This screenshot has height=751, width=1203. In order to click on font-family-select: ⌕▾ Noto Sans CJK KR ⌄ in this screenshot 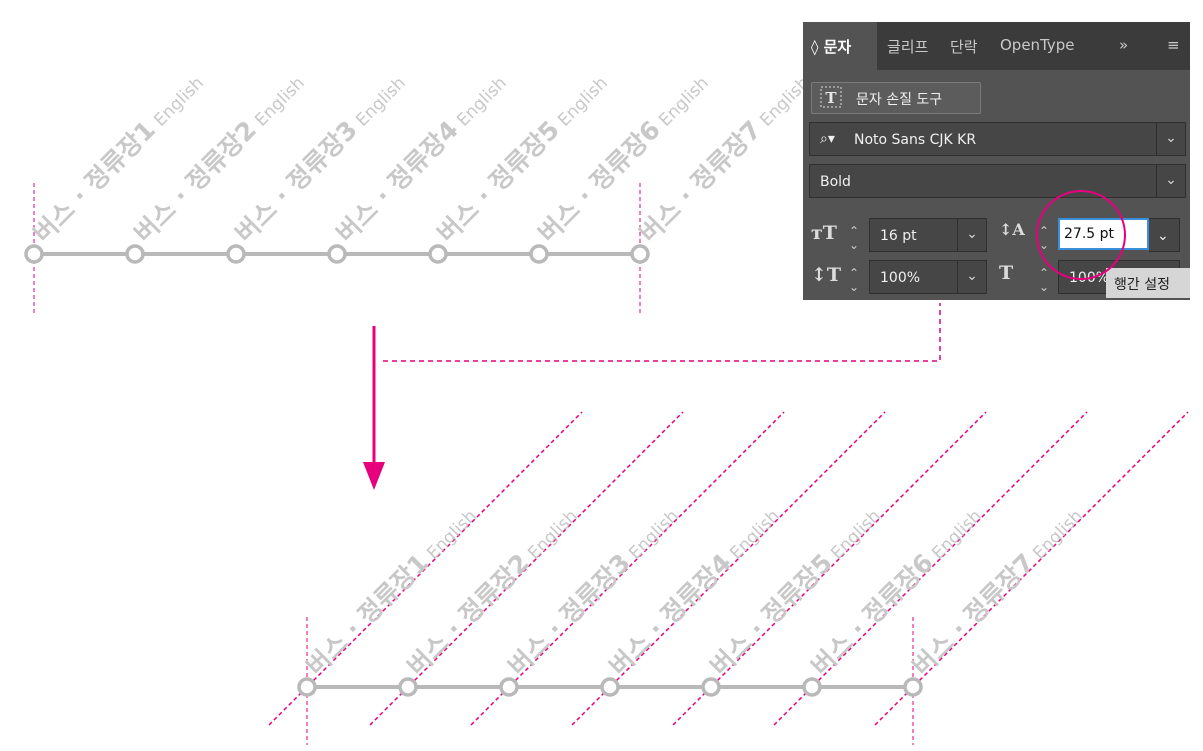, I will do `click(997, 139)`.